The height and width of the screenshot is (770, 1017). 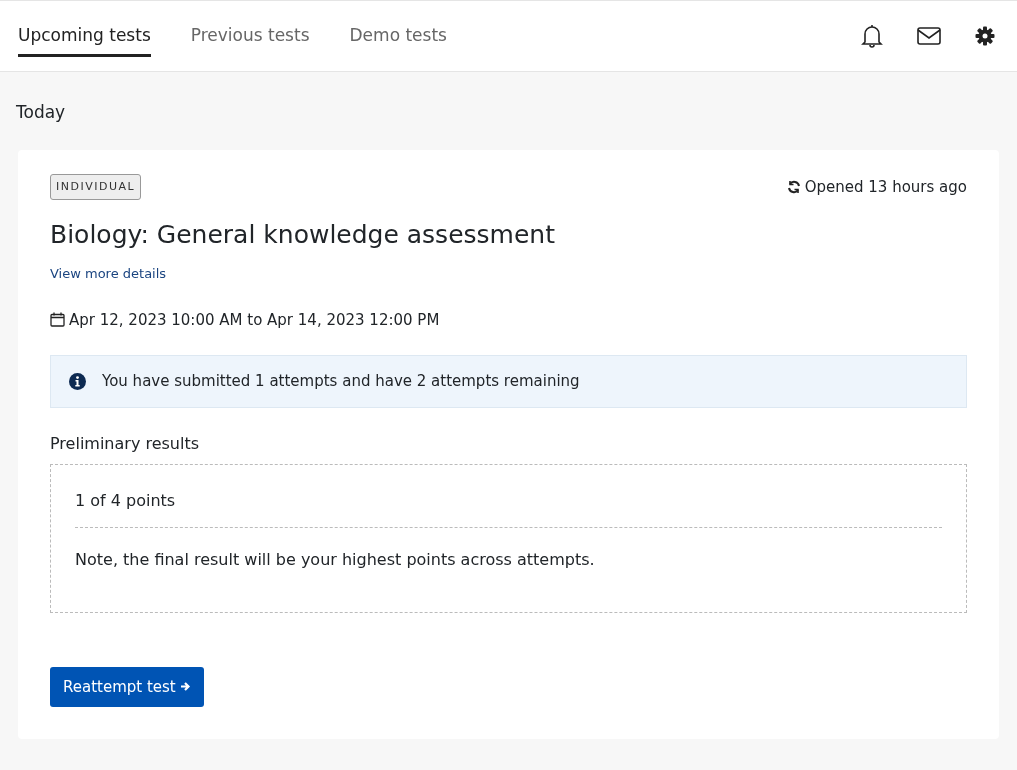 I want to click on section-heading: Today, so click(x=41, y=112).